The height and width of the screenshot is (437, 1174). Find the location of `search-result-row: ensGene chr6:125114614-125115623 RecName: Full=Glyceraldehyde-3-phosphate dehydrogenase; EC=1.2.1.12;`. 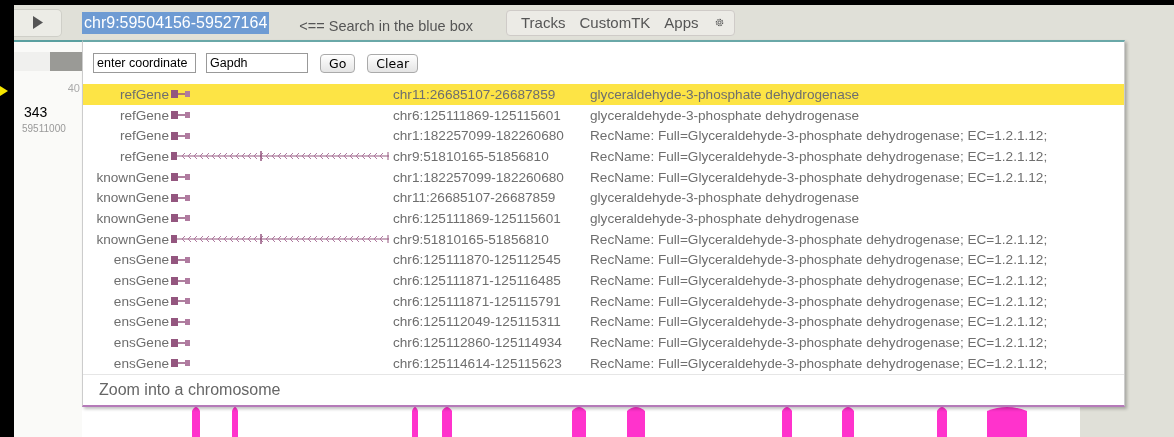

search-result-row: ensGene chr6:125114614-125115623 RecName: Full=Glyceraldehyde-3-phosphate dehydrogenase; EC=1.2.1.12; is located at coordinates (603, 363).